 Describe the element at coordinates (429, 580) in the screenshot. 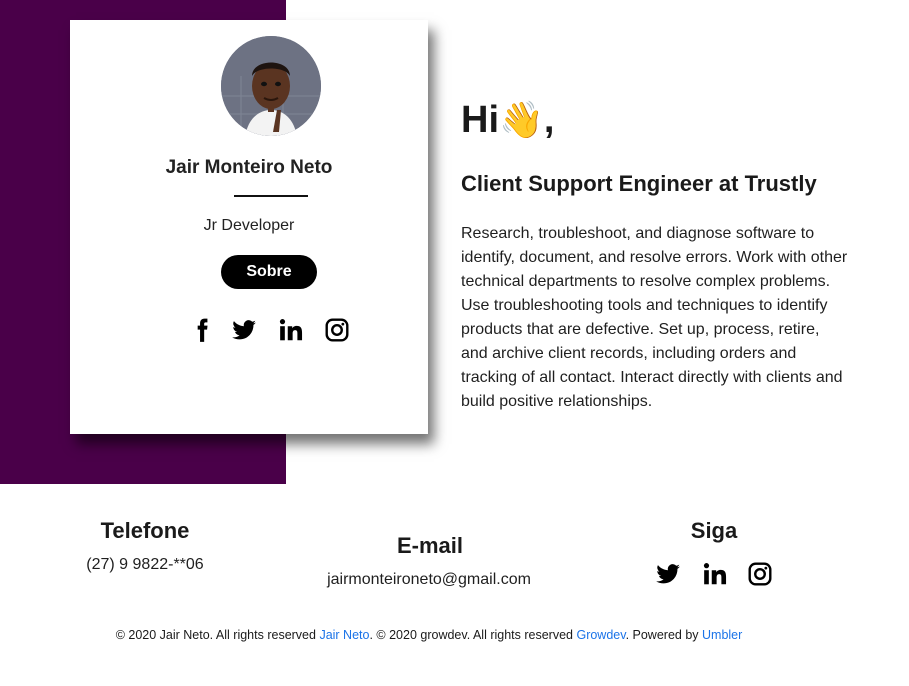

I see `email-value: jairmonteironeto@gmail.com` at that location.